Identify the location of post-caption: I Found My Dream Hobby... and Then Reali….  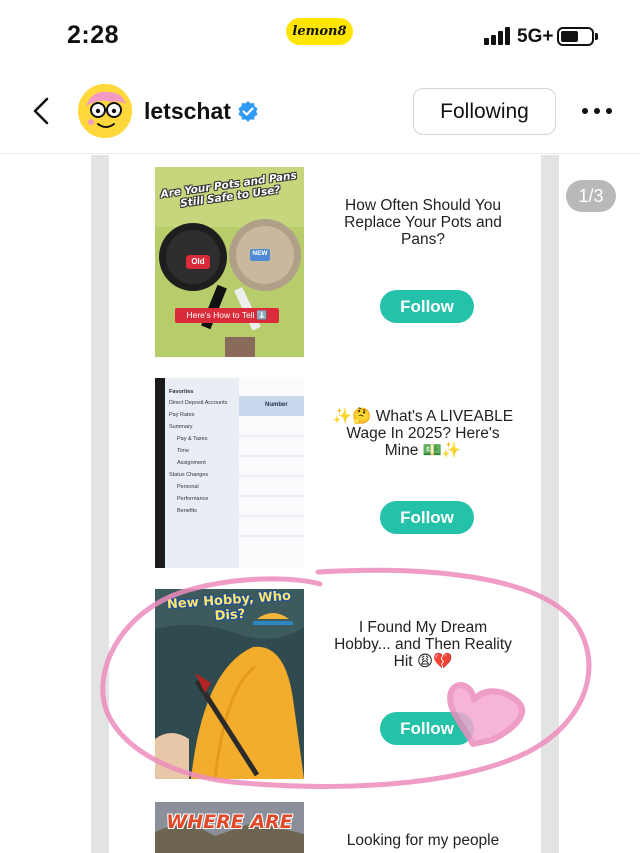
(423, 644).